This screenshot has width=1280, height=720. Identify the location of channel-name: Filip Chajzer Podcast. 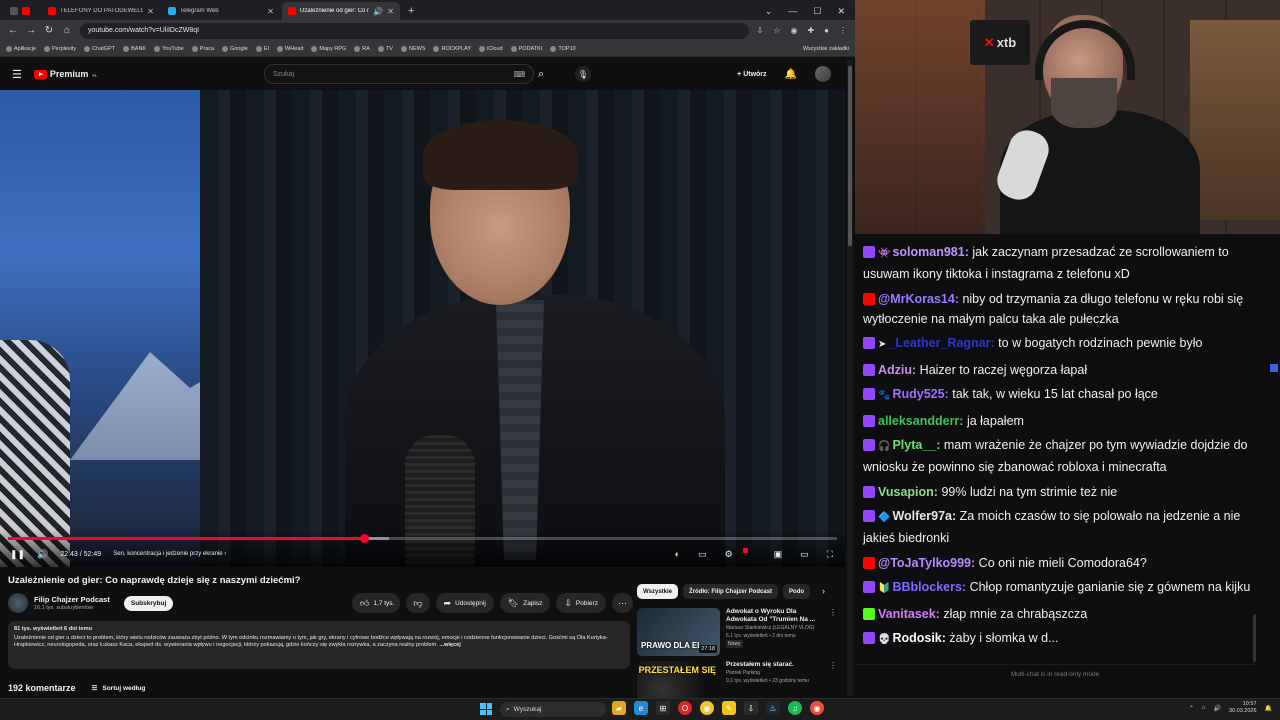
(72, 599).